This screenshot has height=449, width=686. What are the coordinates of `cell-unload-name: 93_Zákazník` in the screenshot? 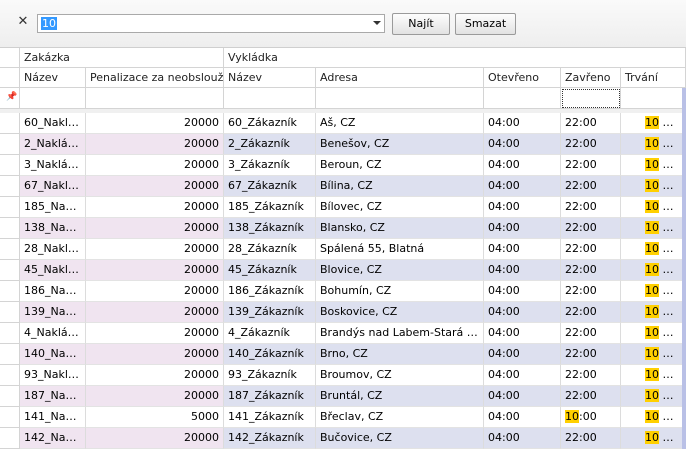 It's located at (270, 375).